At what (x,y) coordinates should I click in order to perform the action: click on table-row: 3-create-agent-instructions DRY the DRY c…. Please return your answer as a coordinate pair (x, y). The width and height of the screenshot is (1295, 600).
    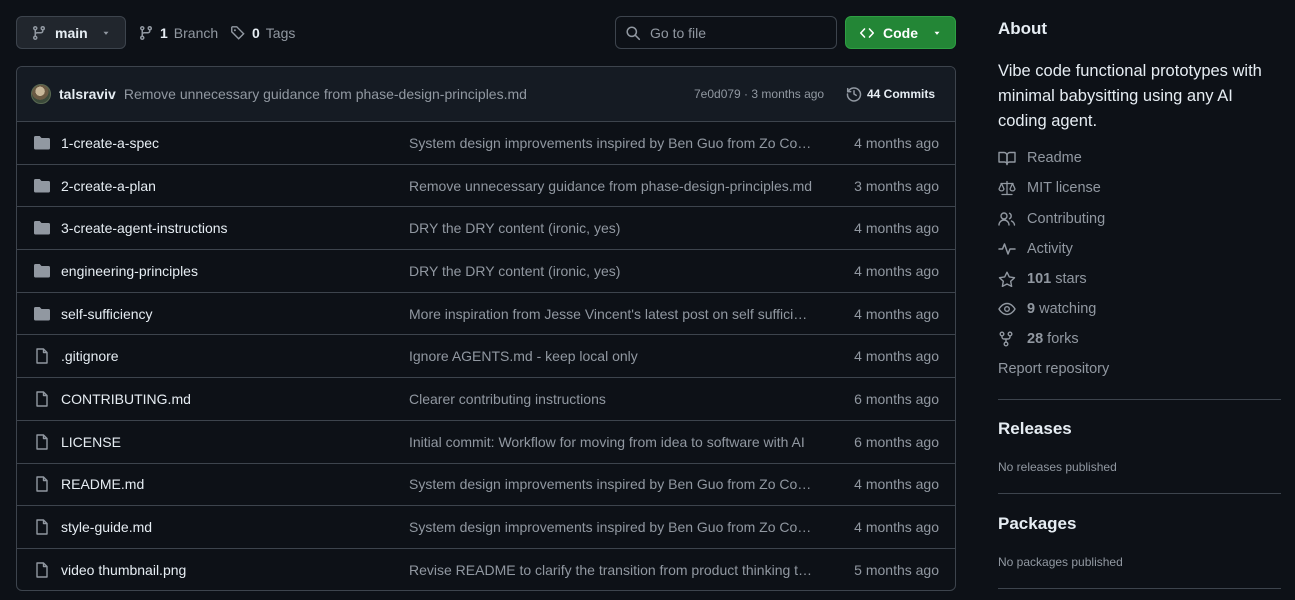
    Looking at the image, I should click on (486, 229).